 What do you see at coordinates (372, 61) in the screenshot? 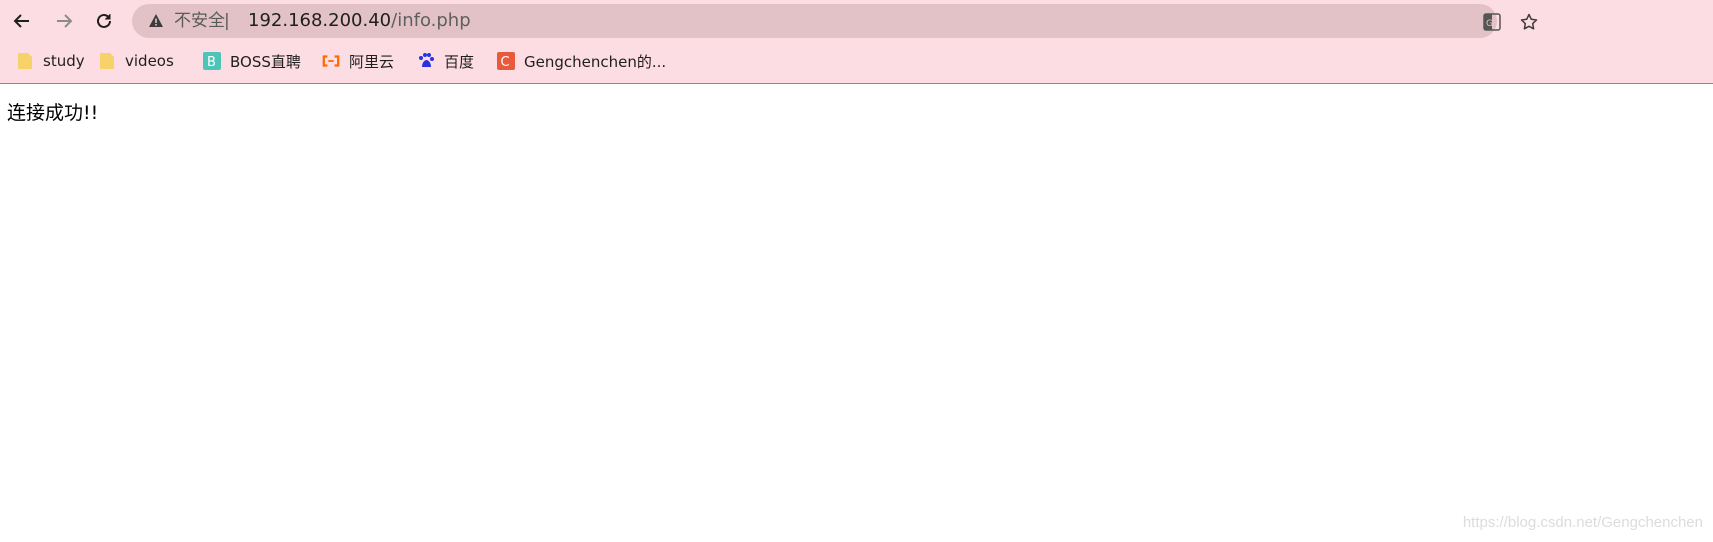
I see `bookmark-label: 阿里云` at bounding box center [372, 61].